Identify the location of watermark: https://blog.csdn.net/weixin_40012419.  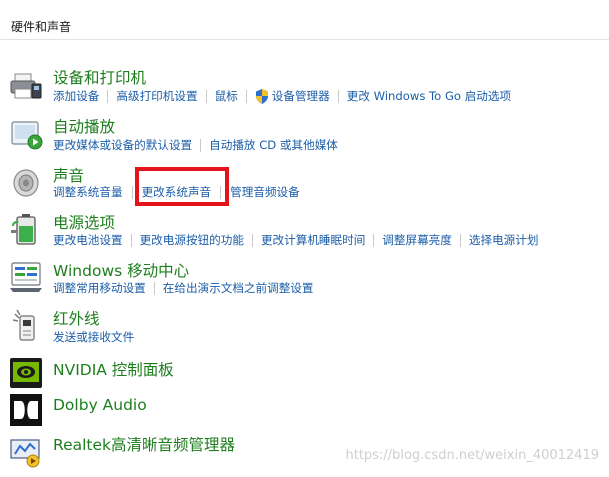
(472, 455).